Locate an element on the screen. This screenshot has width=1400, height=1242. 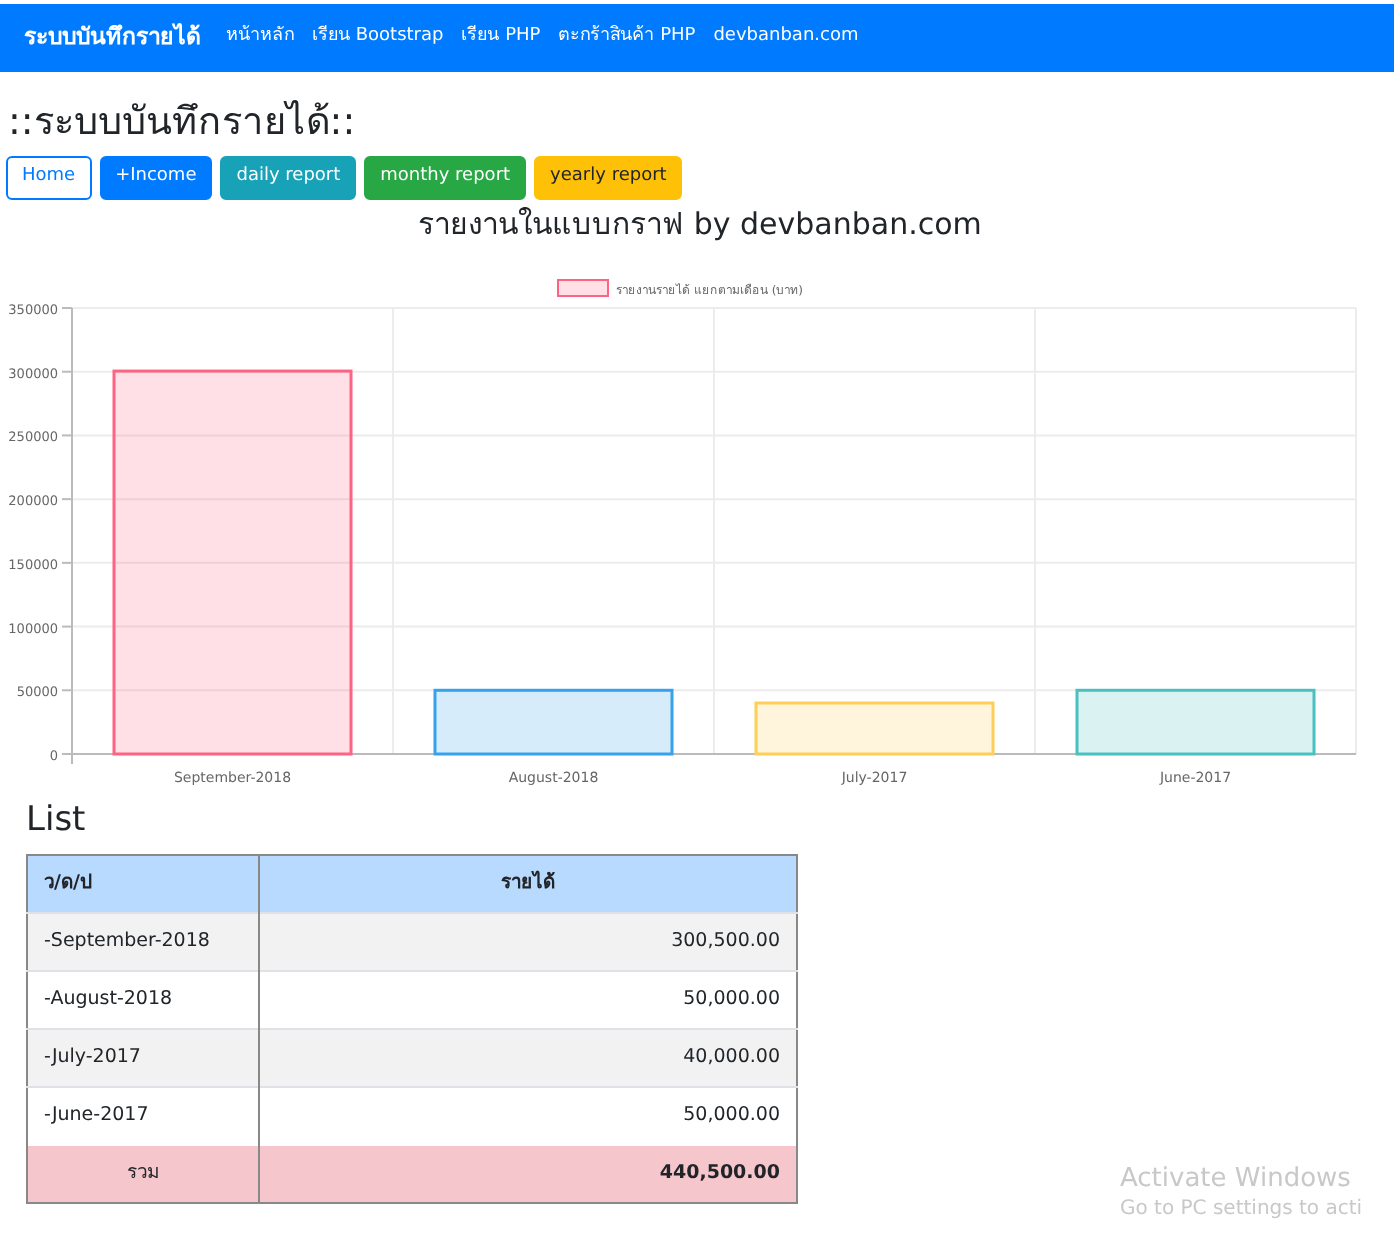
list-heading: List is located at coordinates (57, 820).